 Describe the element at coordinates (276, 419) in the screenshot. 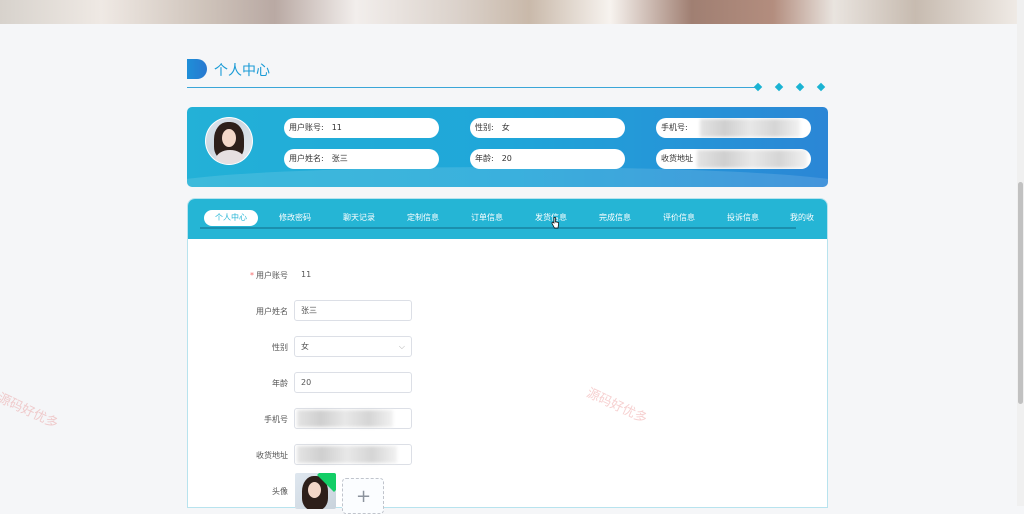

I see `phone-label: 手机号` at that location.